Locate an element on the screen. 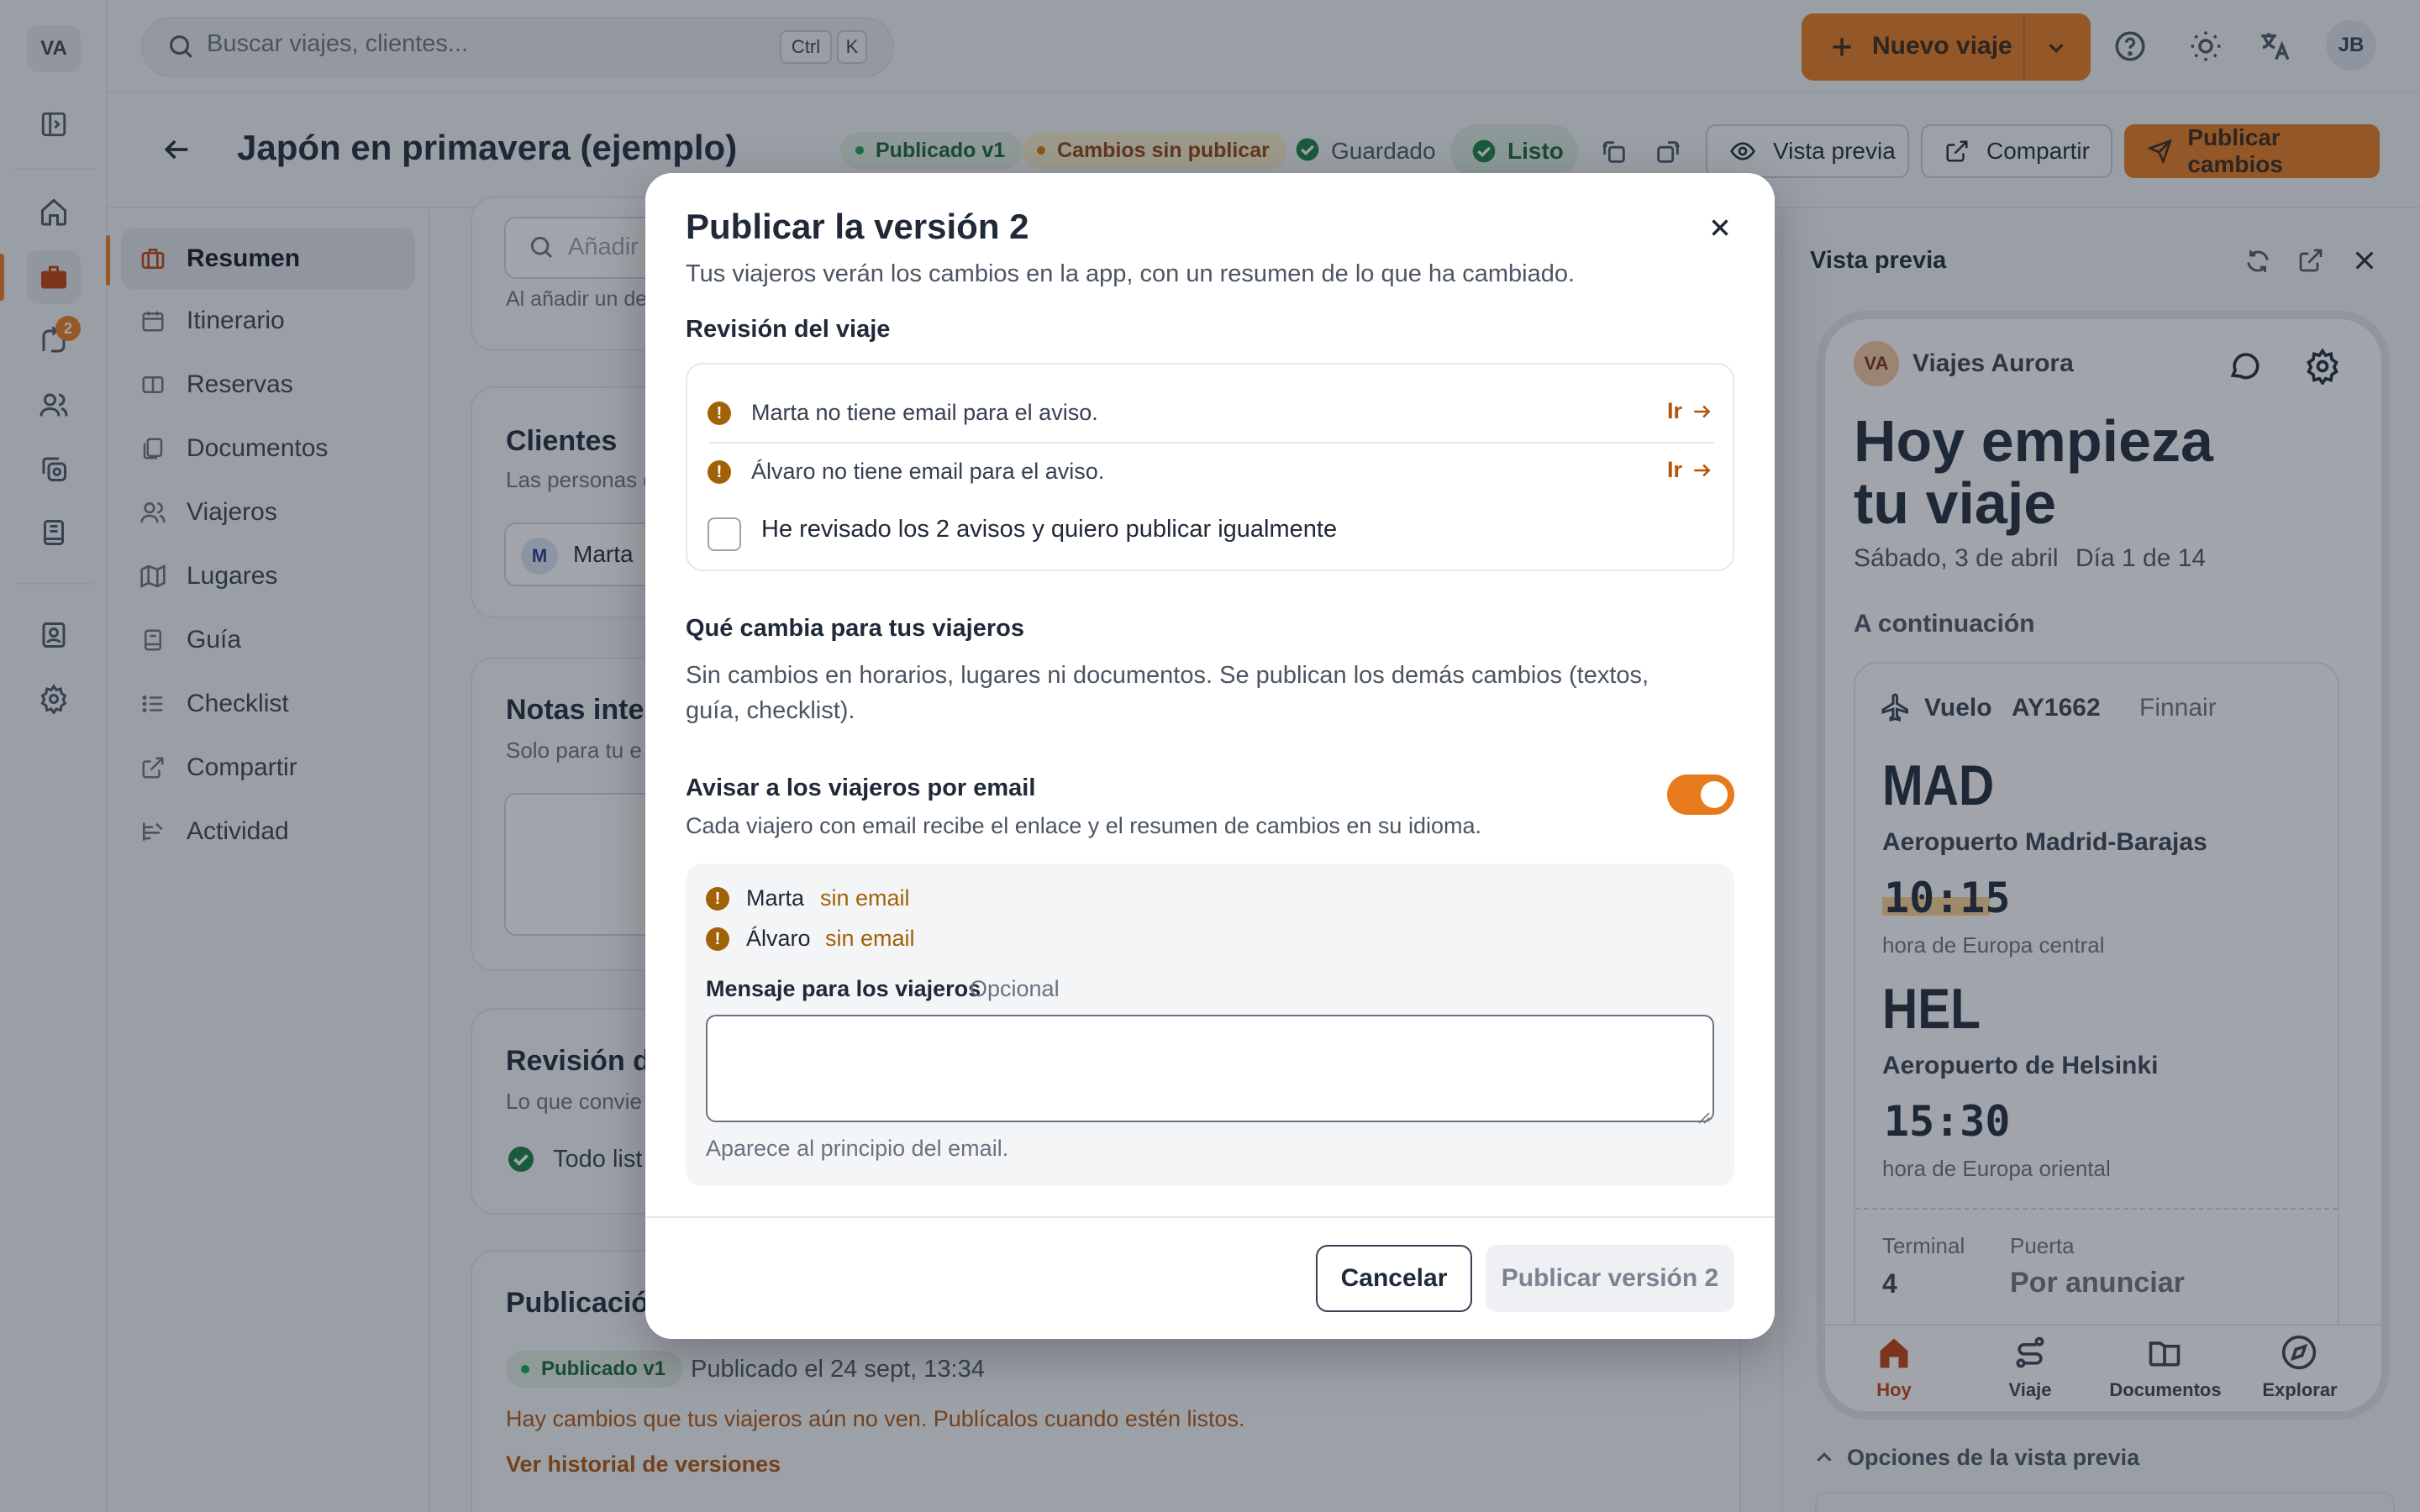  cancel-button: Cancelar is located at coordinates (1394, 1278).